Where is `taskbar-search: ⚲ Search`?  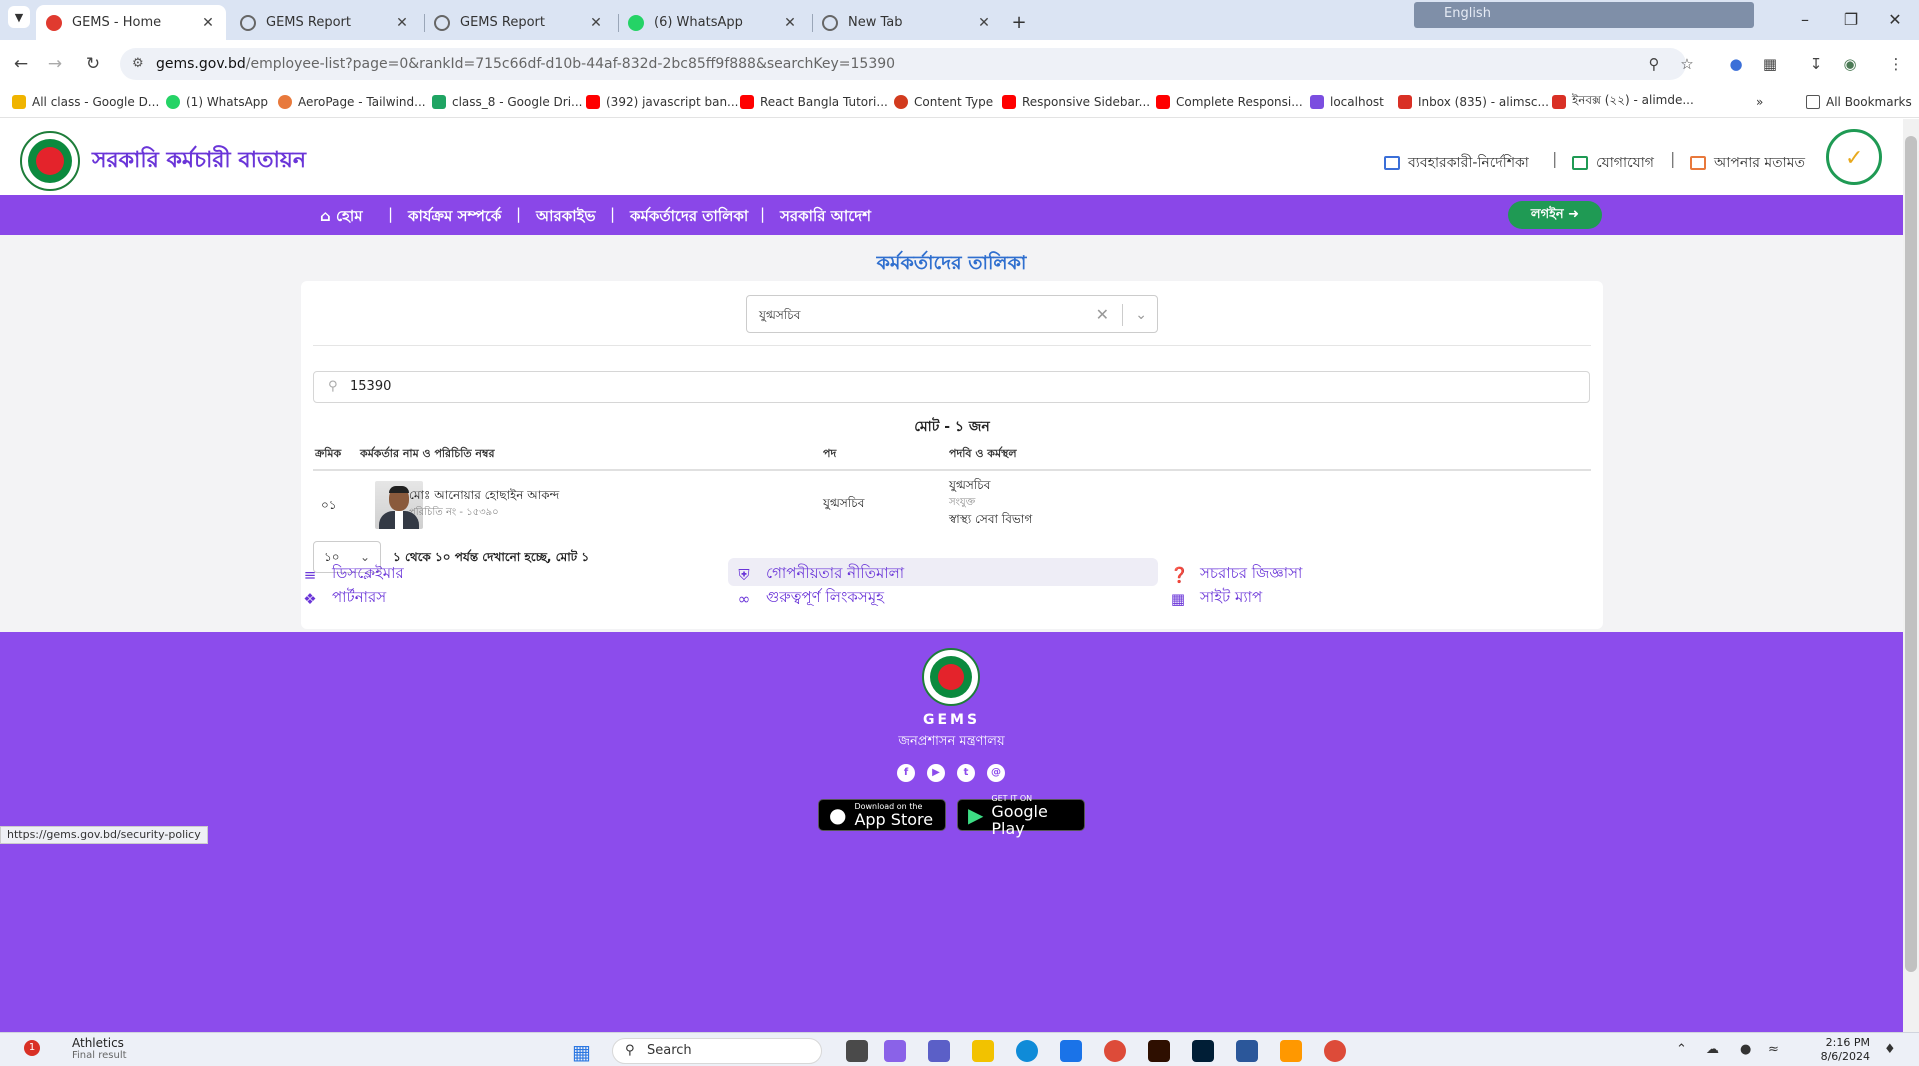 taskbar-search: ⚲ Search is located at coordinates (717, 1051).